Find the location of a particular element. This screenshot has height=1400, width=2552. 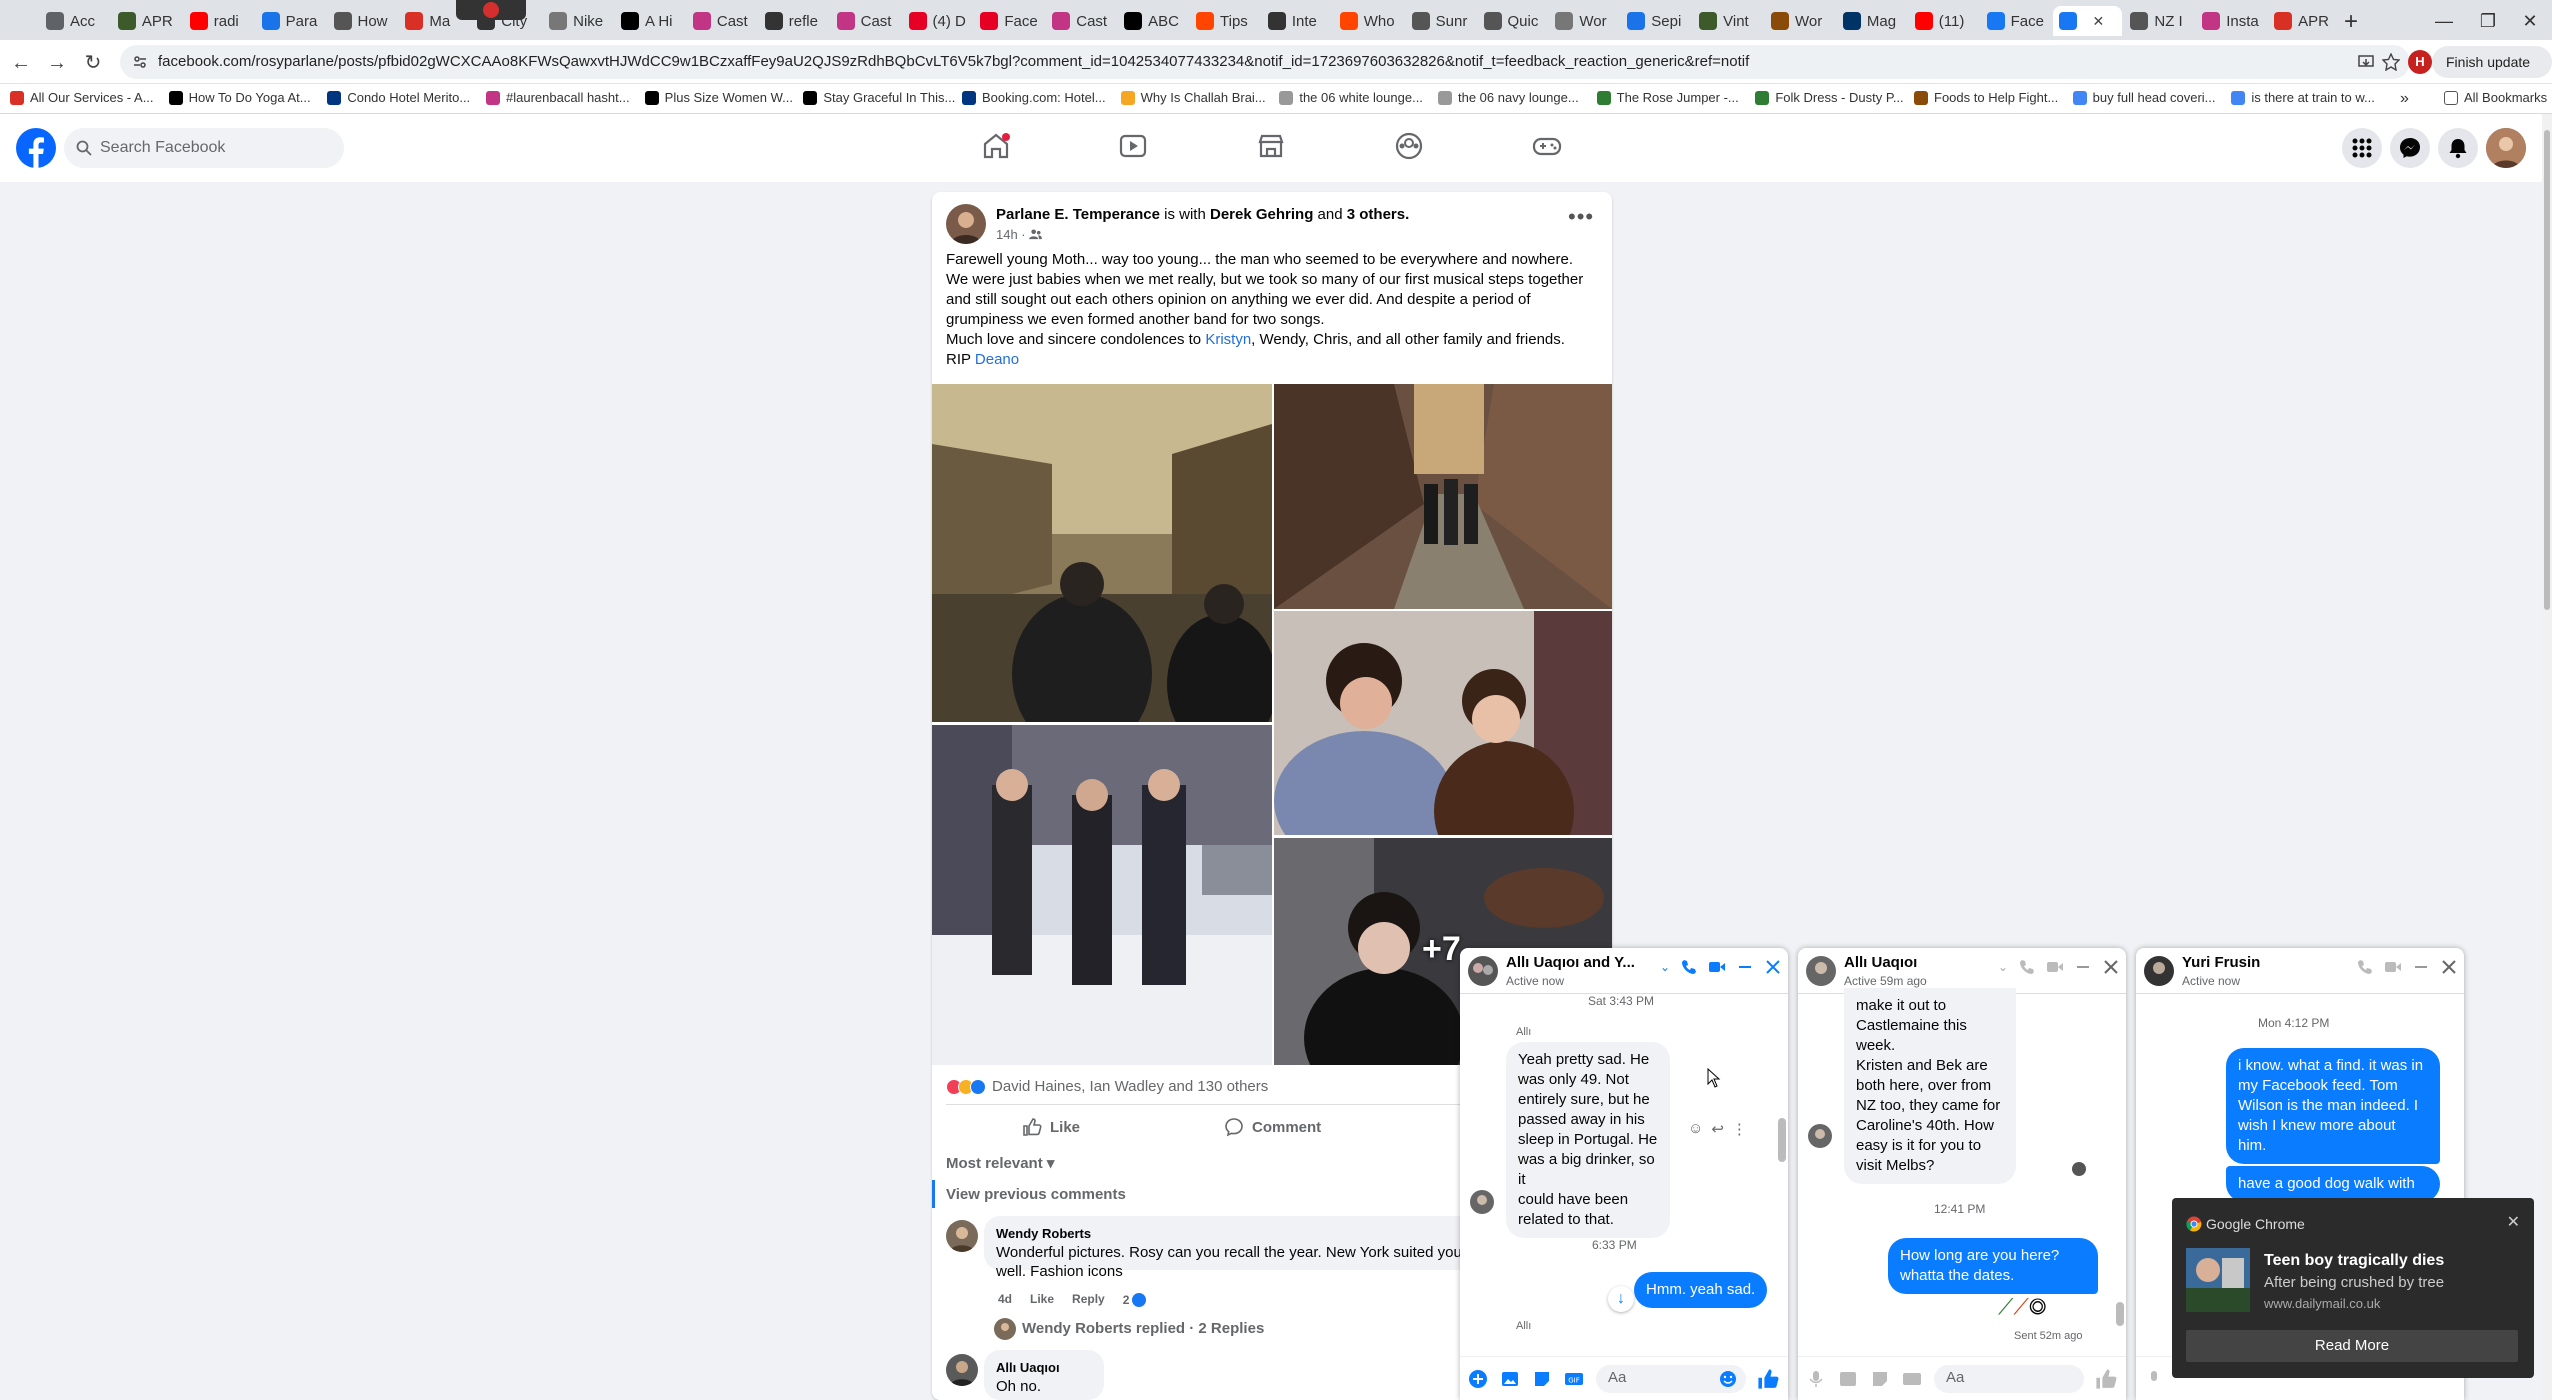

gaming-icon is located at coordinates (1547, 146).